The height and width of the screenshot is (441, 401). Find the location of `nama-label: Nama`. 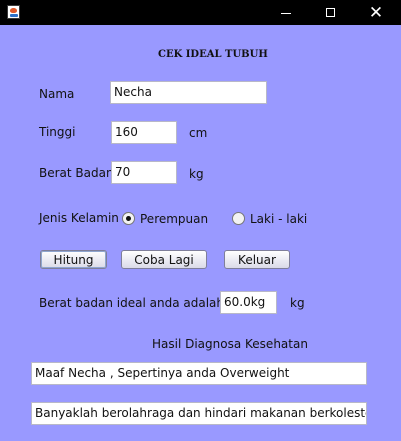

nama-label: Nama is located at coordinates (57, 94).